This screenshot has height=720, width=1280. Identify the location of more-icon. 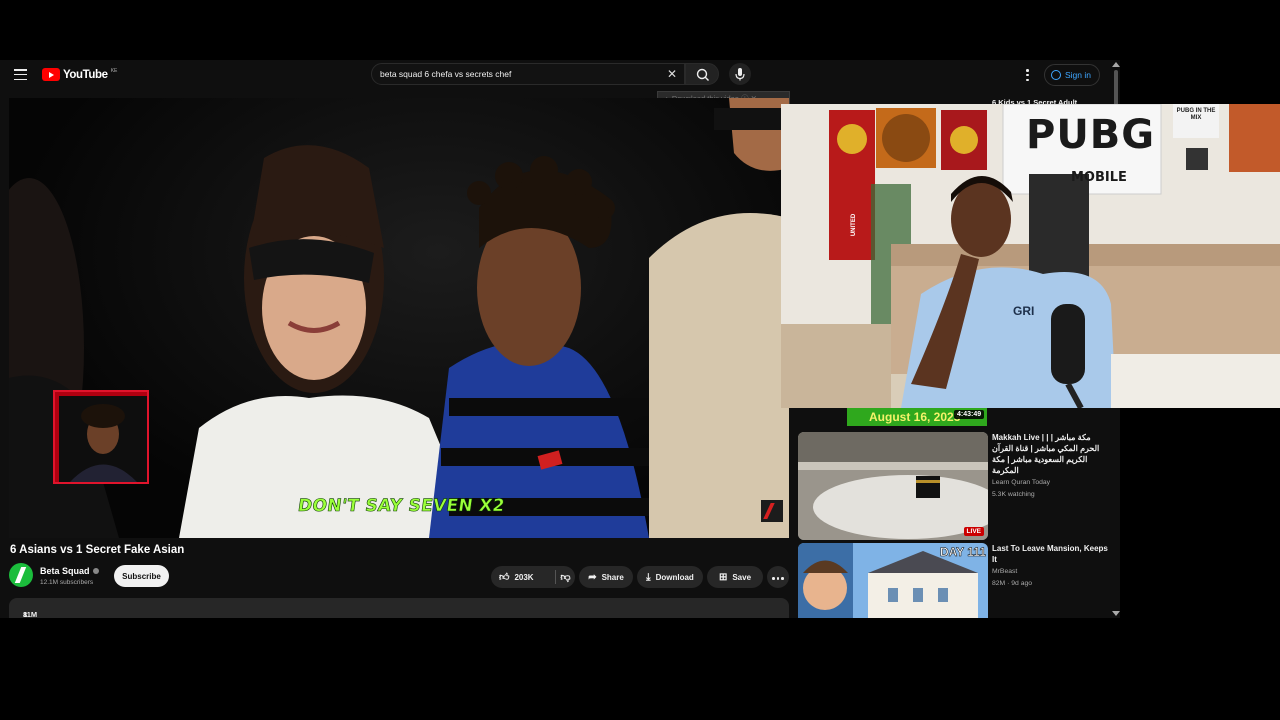
(778, 577).